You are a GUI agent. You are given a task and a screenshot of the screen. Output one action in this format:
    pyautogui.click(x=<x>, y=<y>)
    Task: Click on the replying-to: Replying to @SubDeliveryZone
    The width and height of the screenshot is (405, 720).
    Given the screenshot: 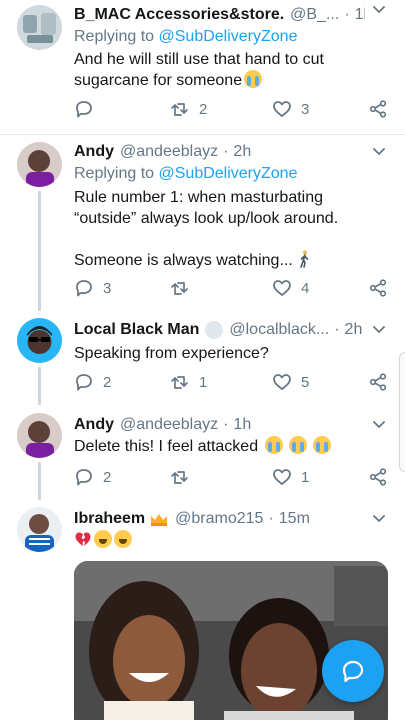 What is the action you would take?
    pyautogui.click(x=185, y=174)
    